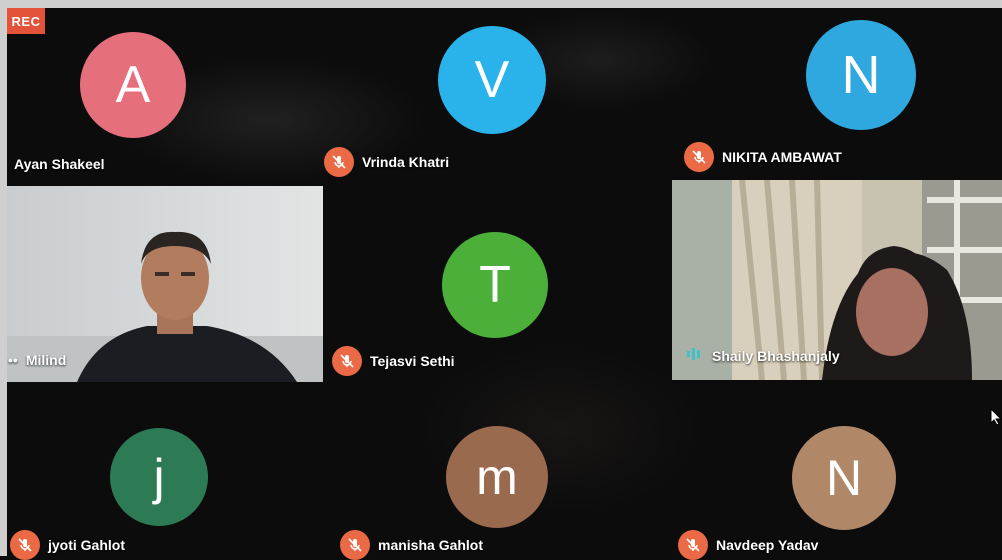 Image resolution: width=1002 pixels, height=560 pixels. Describe the element at coordinates (159, 477) in the screenshot. I see `avatar: j` at that location.